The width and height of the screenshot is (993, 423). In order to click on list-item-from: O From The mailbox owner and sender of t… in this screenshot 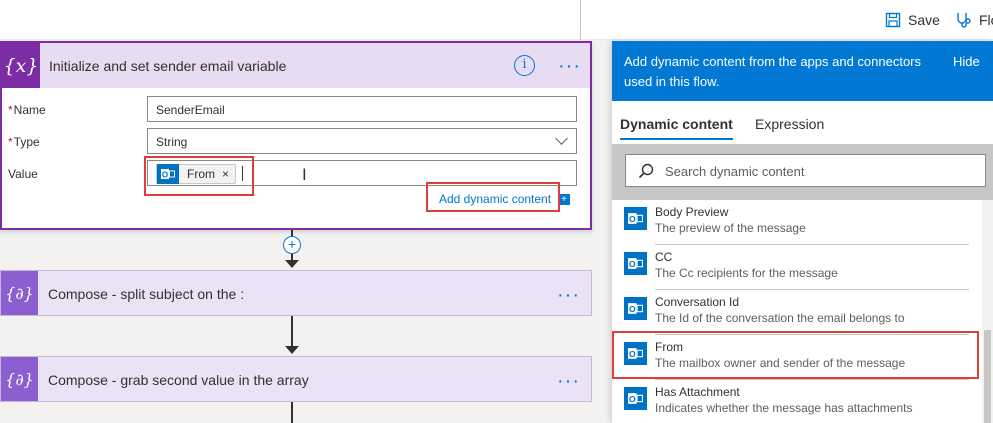, I will do `click(796, 357)`.